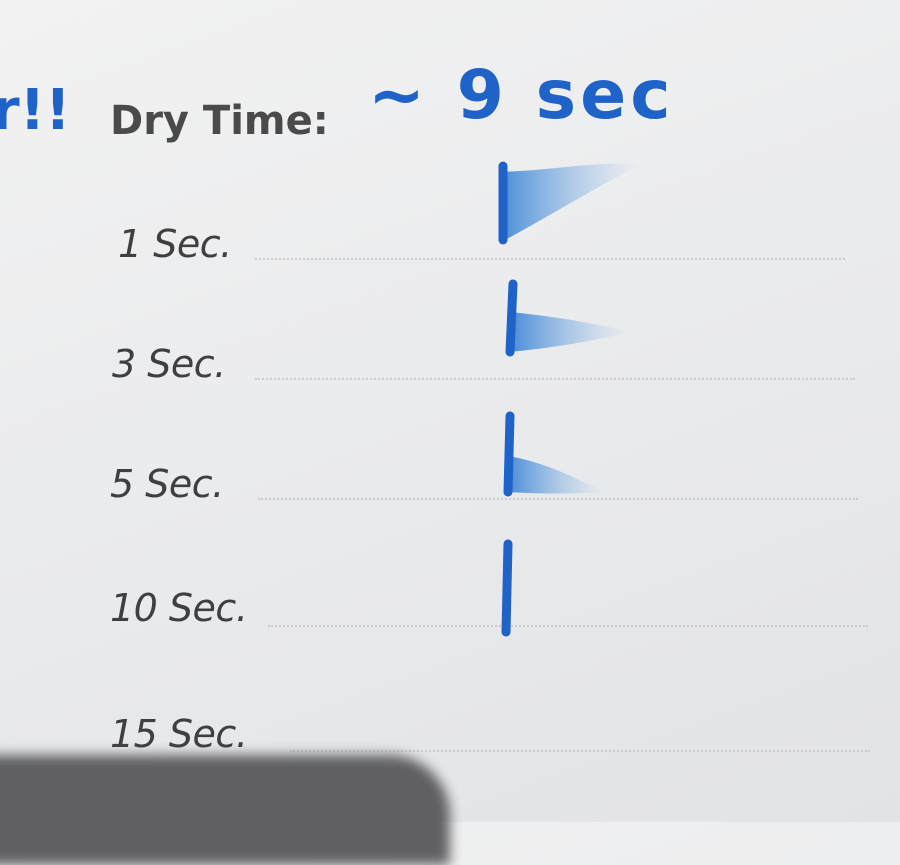  What do you see at coordinates (569, 399) in the screenshot?
I see `ink-strokes` at bounding box center [569, 399].